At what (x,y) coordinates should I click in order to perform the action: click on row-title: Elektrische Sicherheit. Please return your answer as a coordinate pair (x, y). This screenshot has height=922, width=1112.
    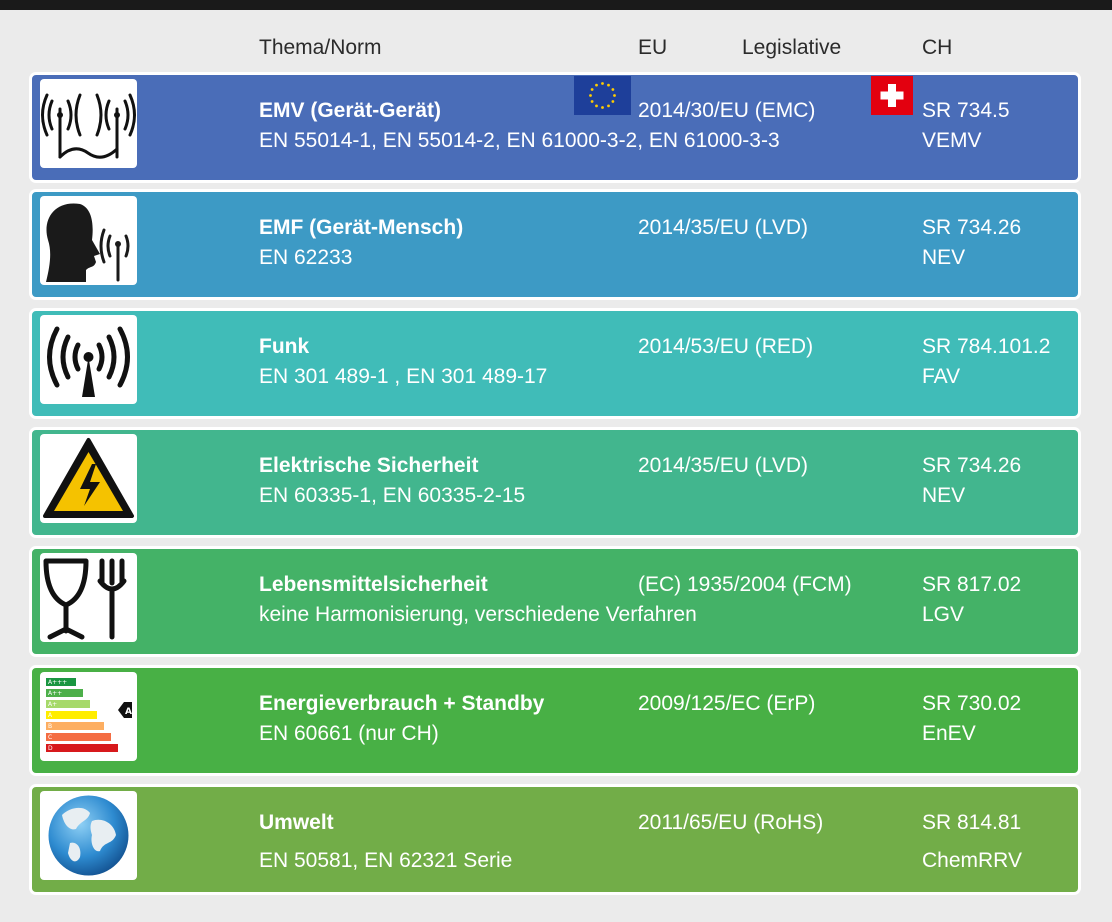
    Looking at the image, I should click on (369, 465).